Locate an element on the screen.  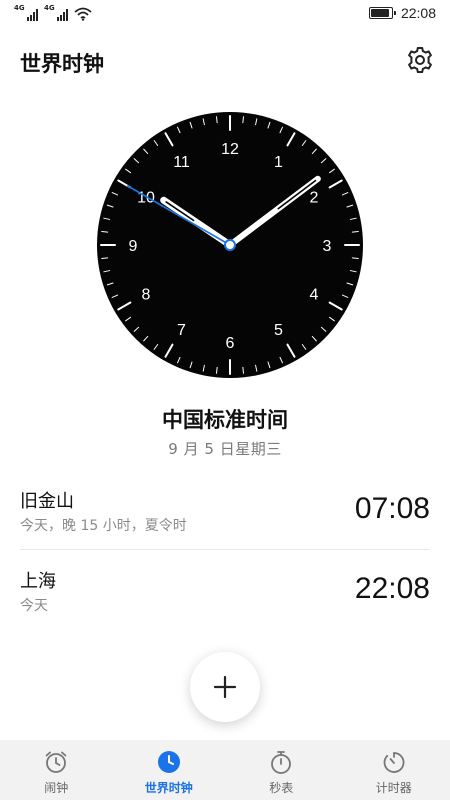
status-bar: 4G 4G 22:08 is located at coordinates (225, 15).